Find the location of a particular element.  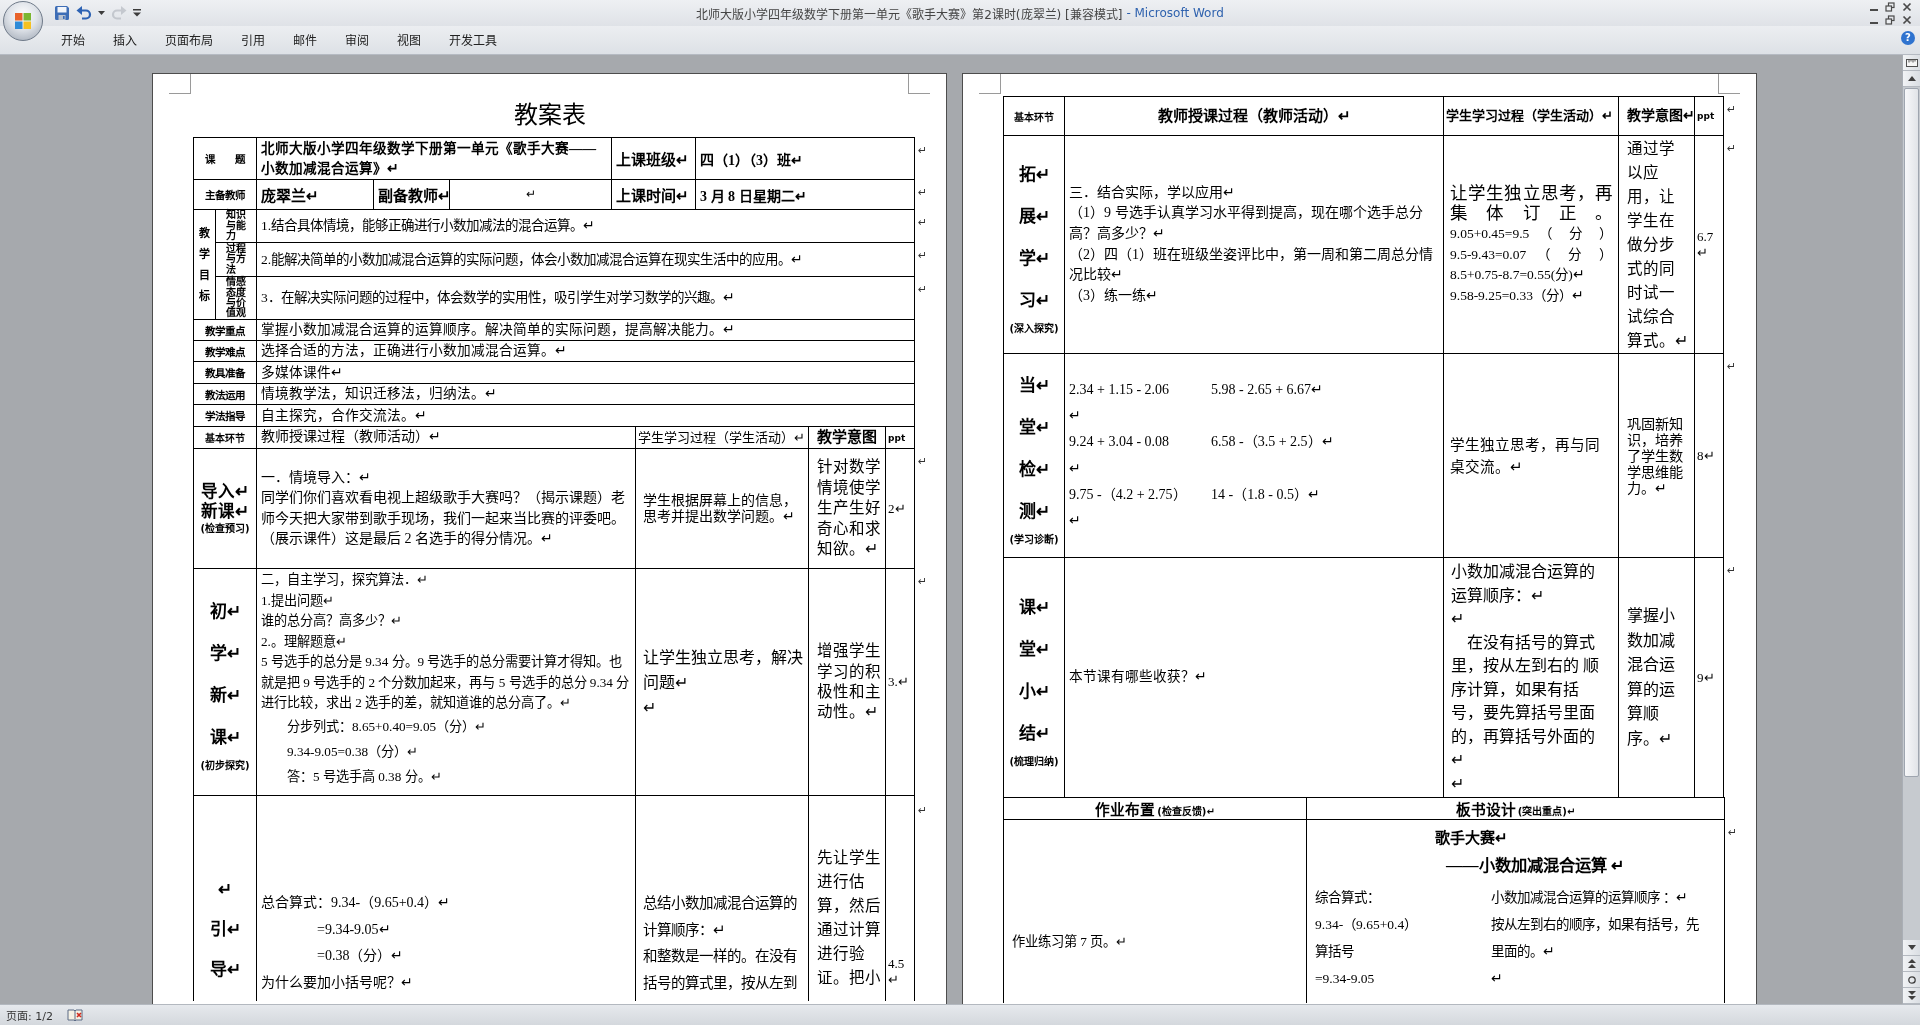

goal-group-label: 教学目标 is located at coordinates (204, 265).